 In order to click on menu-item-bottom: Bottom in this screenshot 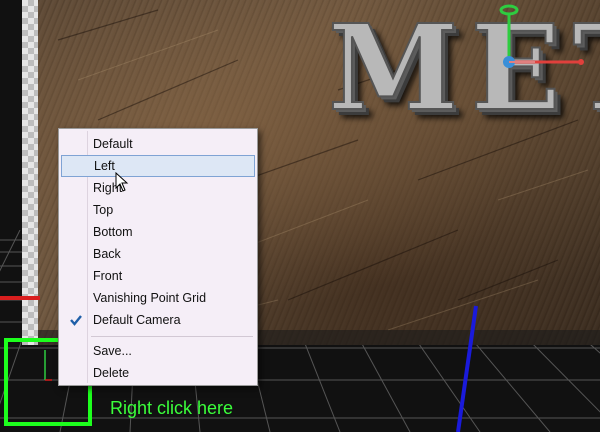, I will do `click(158, 232)`.